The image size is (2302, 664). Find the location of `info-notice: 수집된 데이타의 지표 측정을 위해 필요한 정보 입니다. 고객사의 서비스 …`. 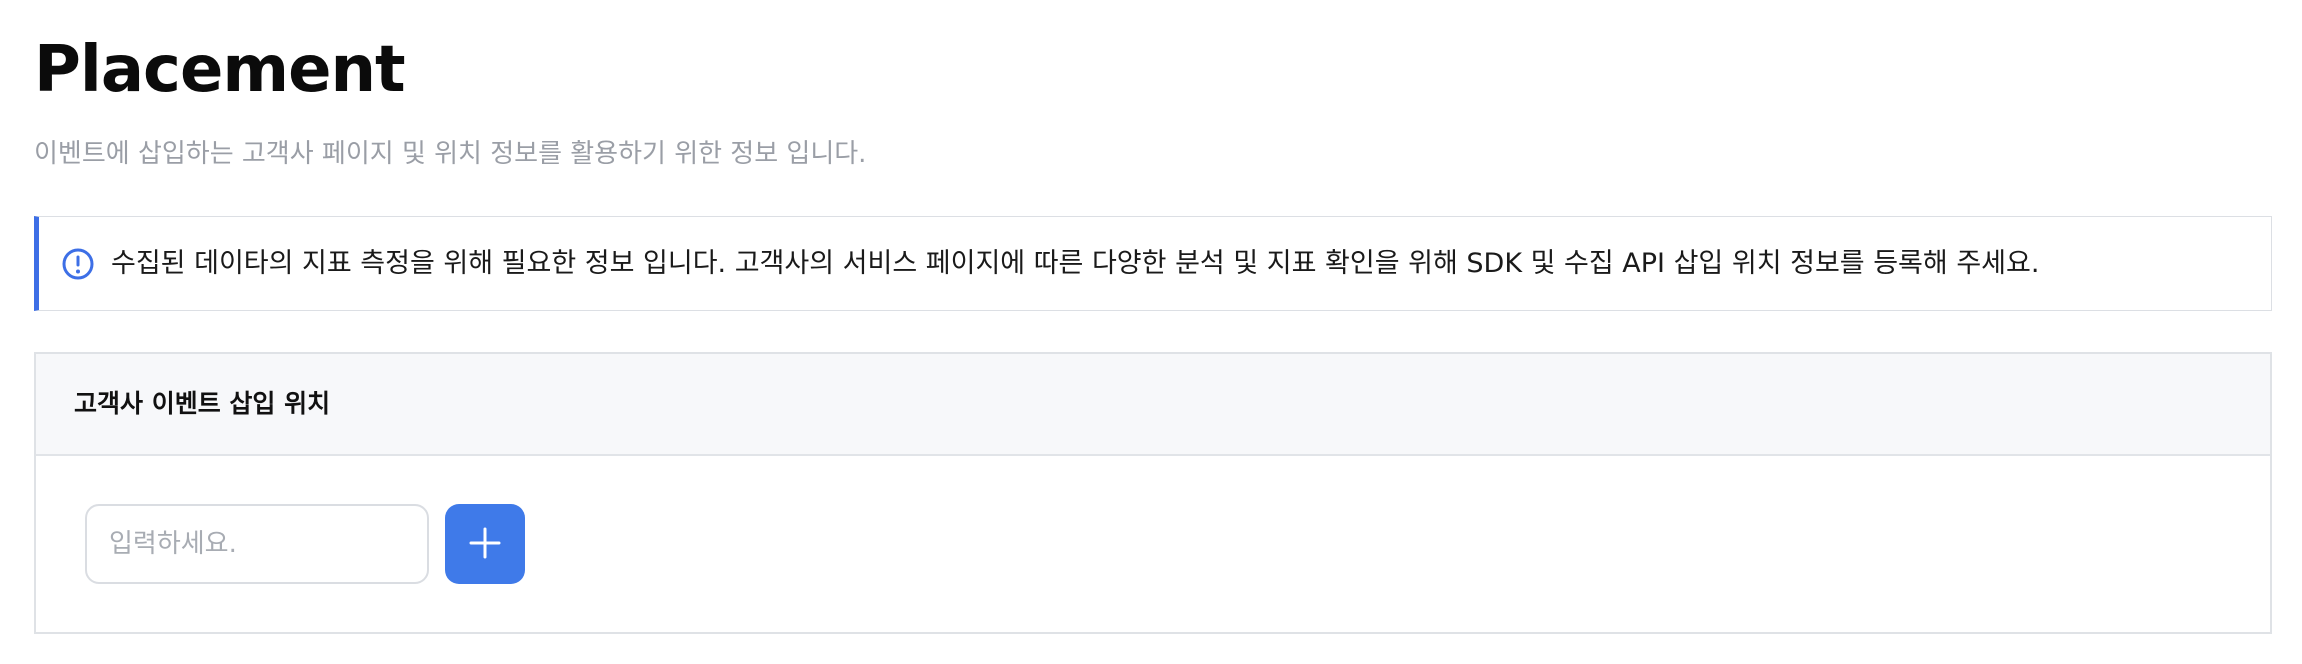

info-notice: 수집된 데이타의 지표 측정을 위해 필요한 정보 입니다. 고객사의 서비스 … is located at coordinates (1153, 263).